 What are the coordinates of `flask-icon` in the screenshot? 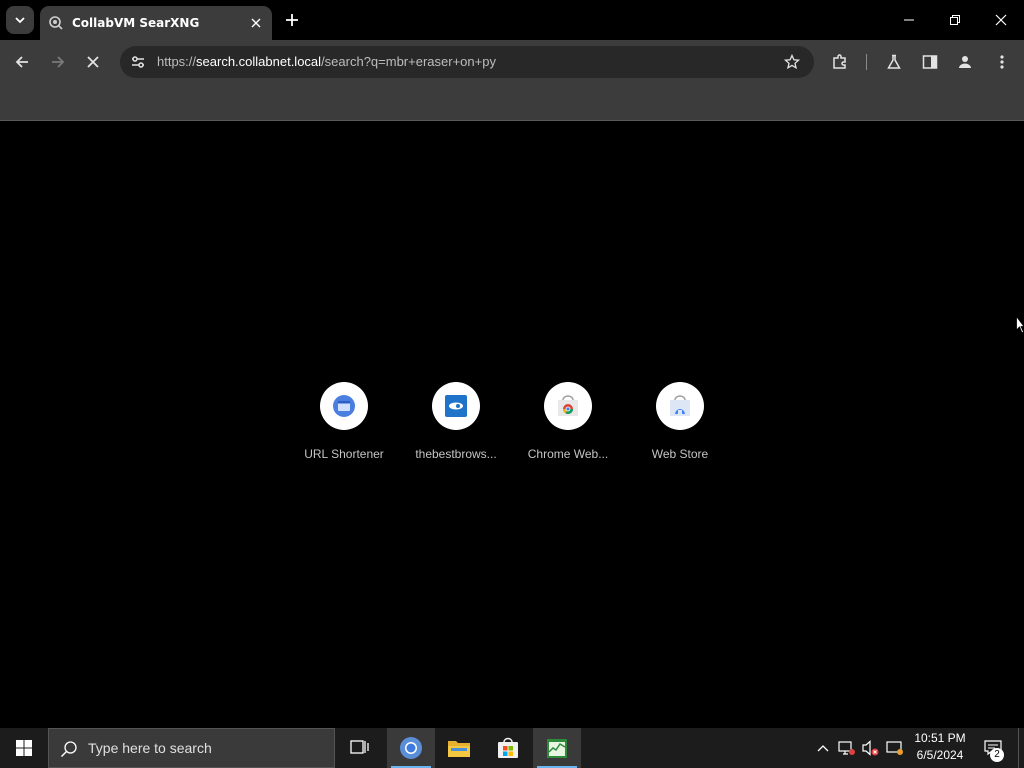 It's located at (894, 61).